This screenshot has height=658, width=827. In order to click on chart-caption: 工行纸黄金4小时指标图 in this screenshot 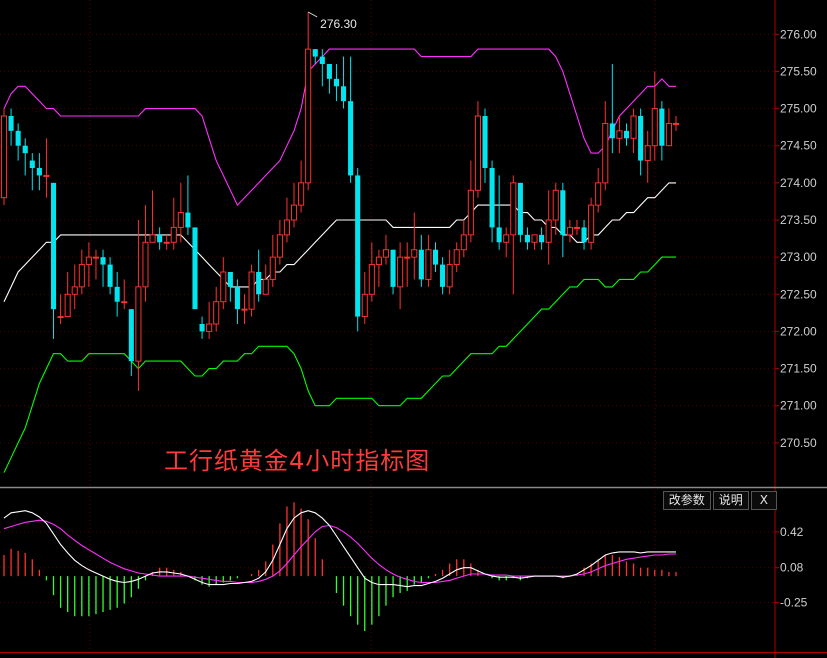, I will do `click(297, 461)`.